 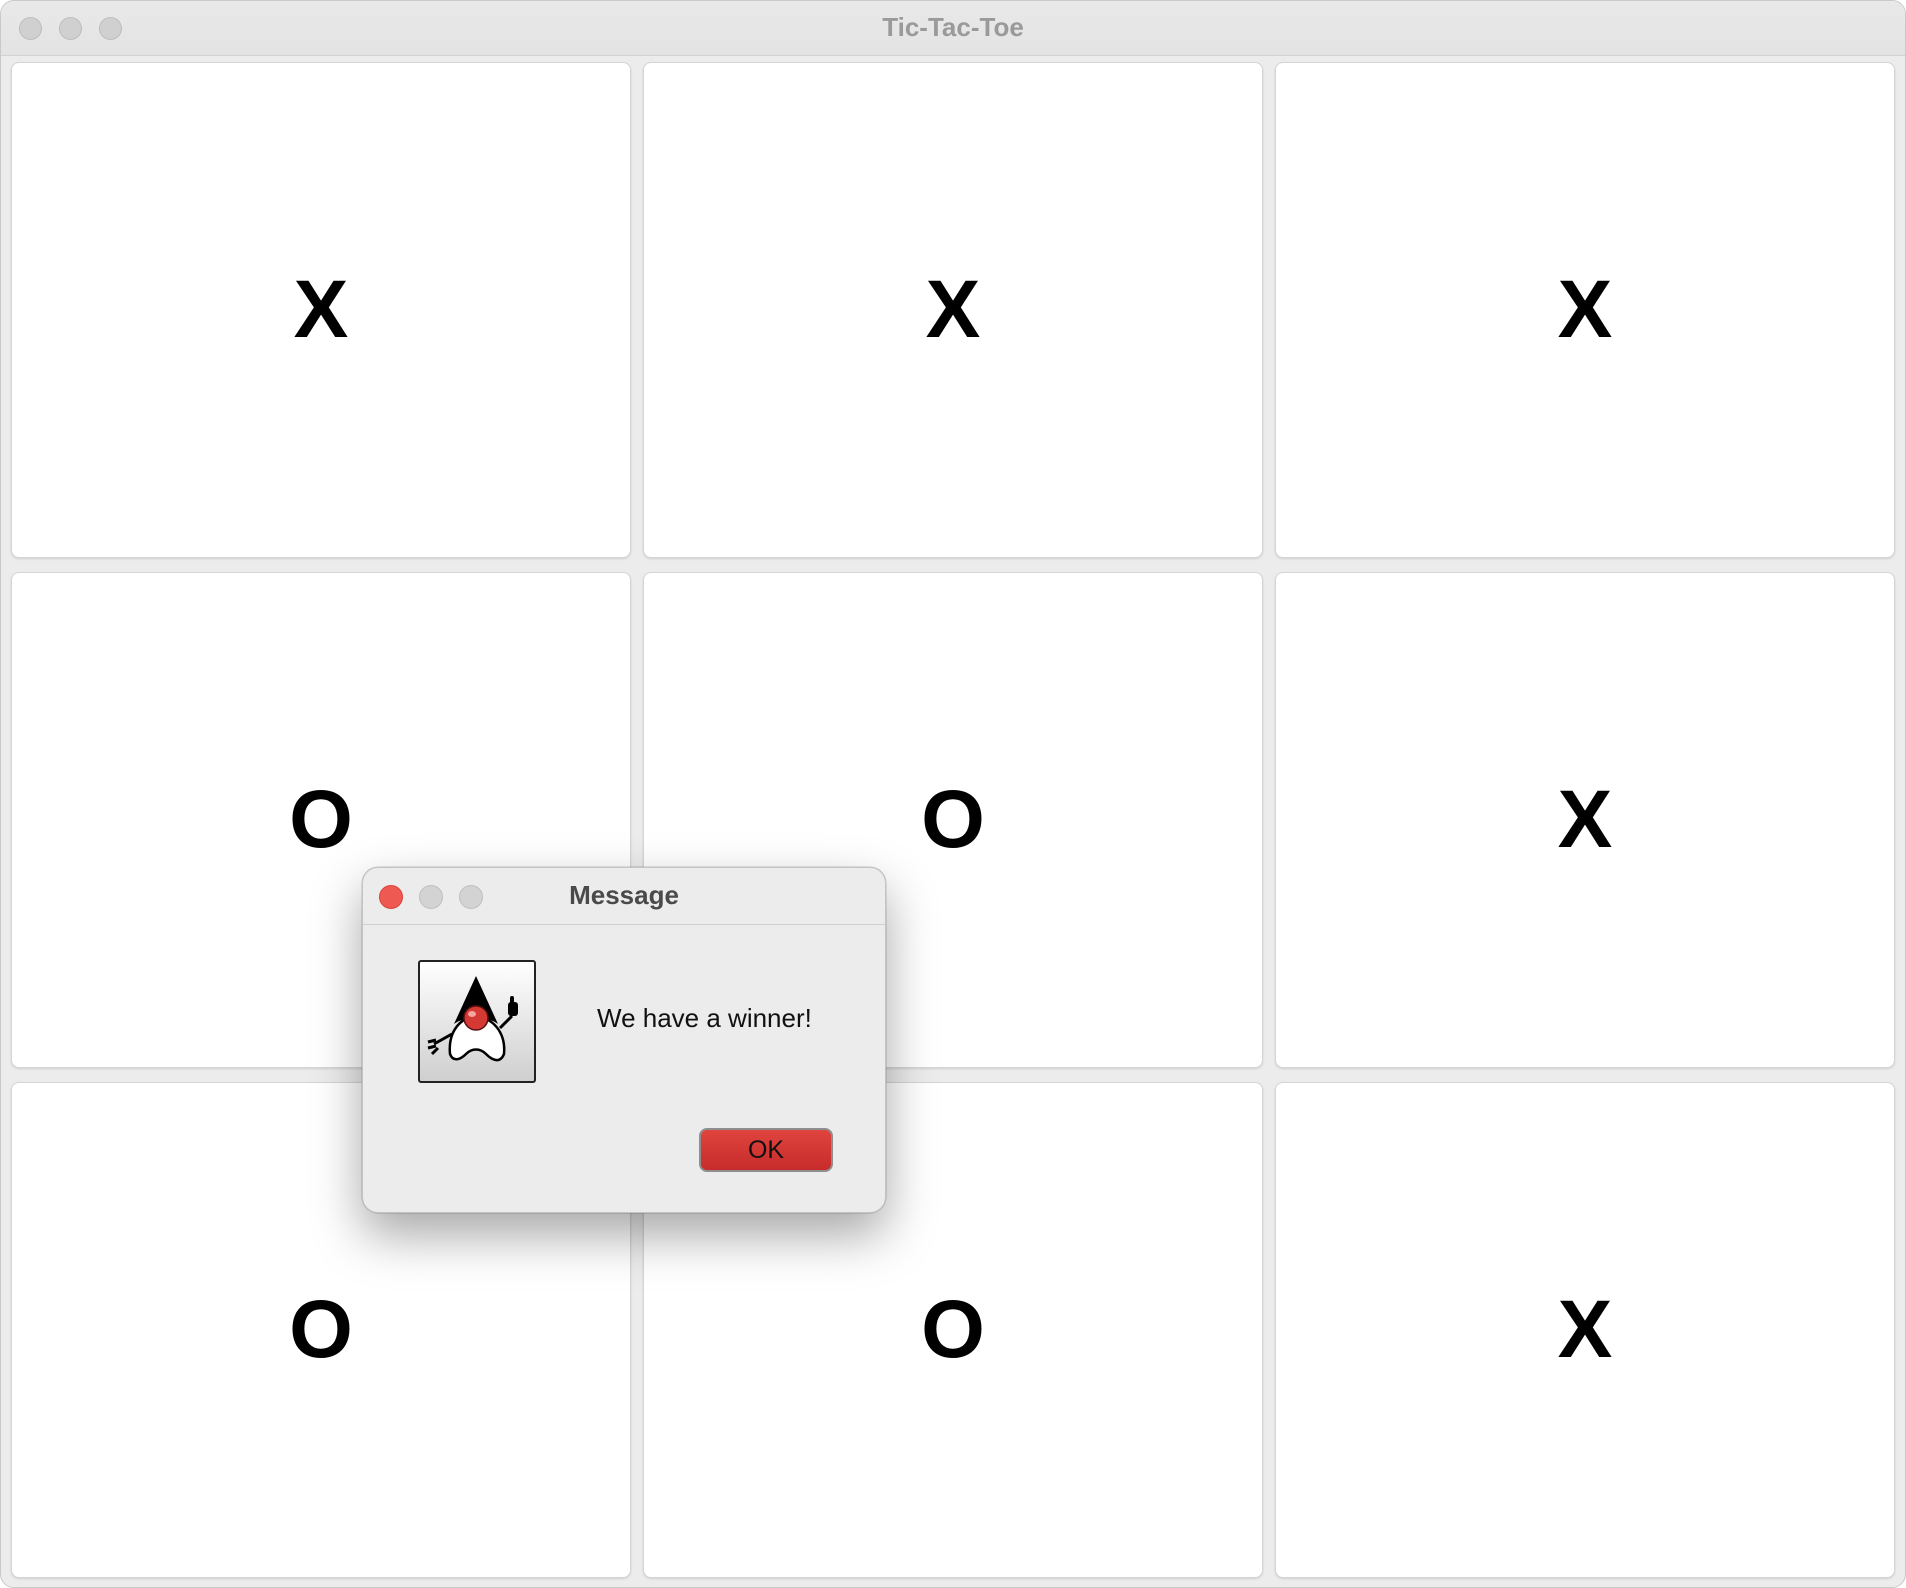 What do you see at coordinates (624, 1040) in the screenshot?
I see `message-dialog: Message We have a winner! OK` at bounding box center [624, 1040].